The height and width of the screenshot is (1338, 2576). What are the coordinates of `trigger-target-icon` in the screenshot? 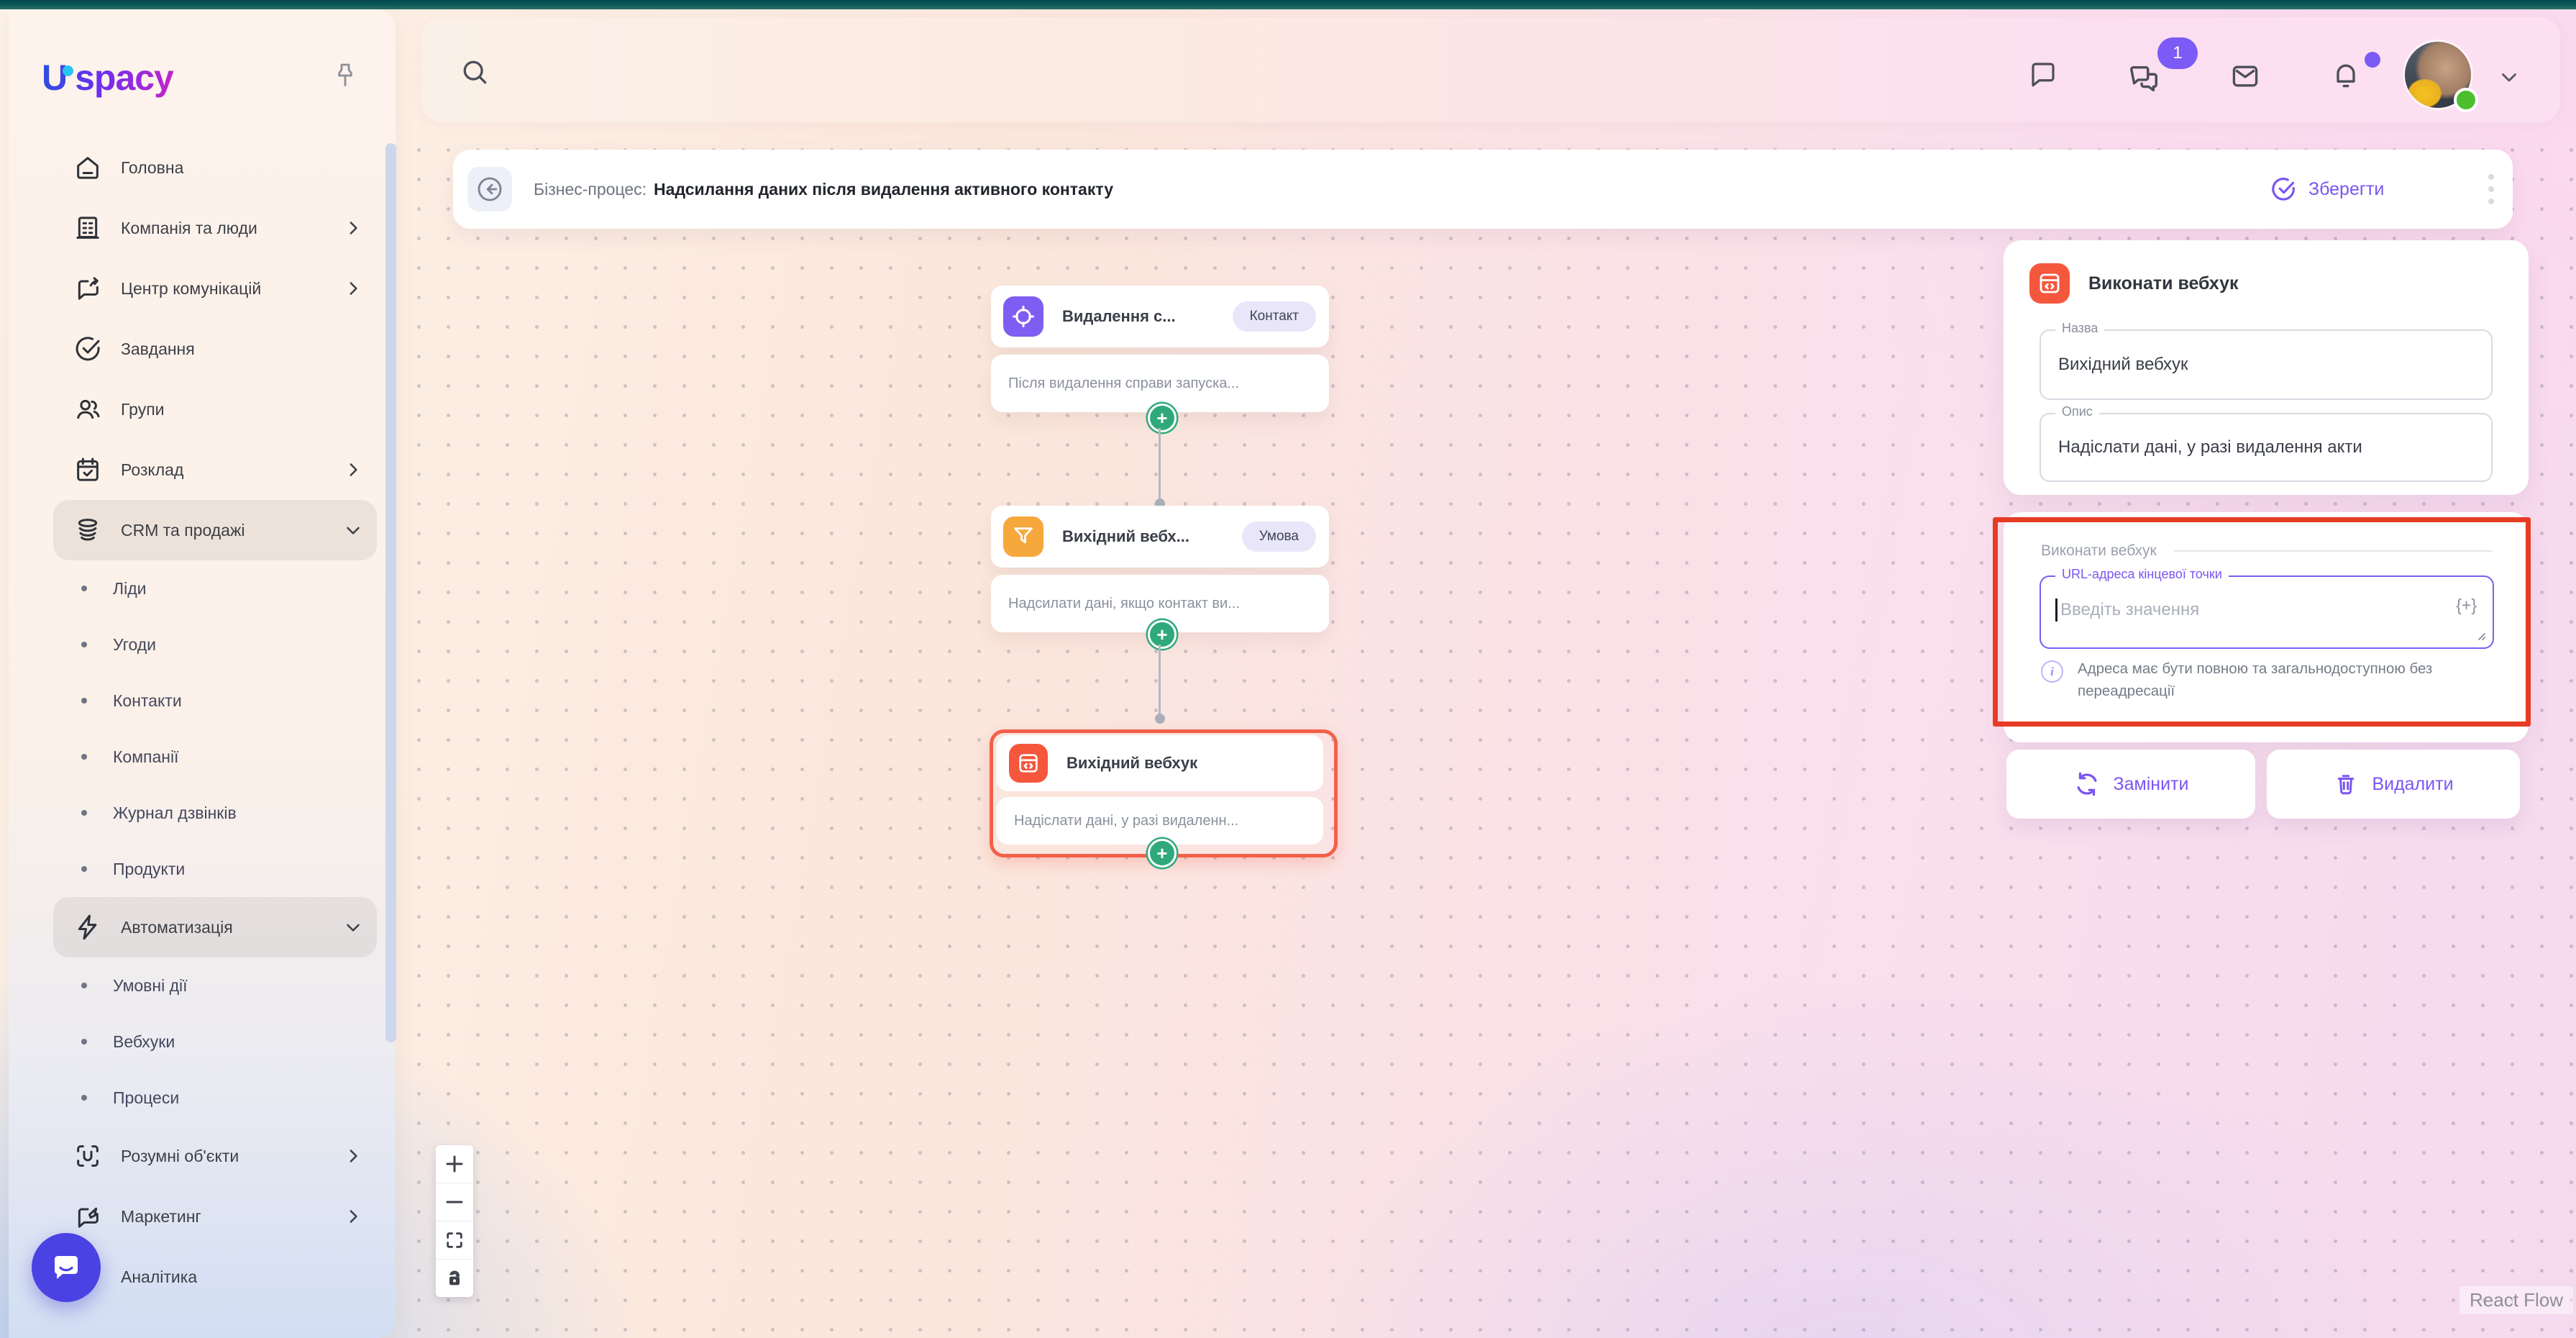 It's located at (1023, 316).